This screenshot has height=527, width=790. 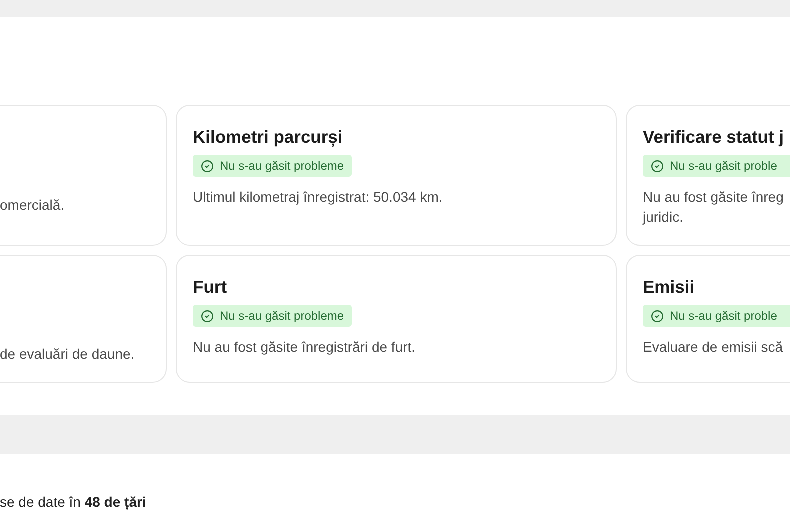 What do you see at coordinates (67, 354) in the screenshot?
I see `card-description: de evaluări de daune.` at bounding box center [67, 354].